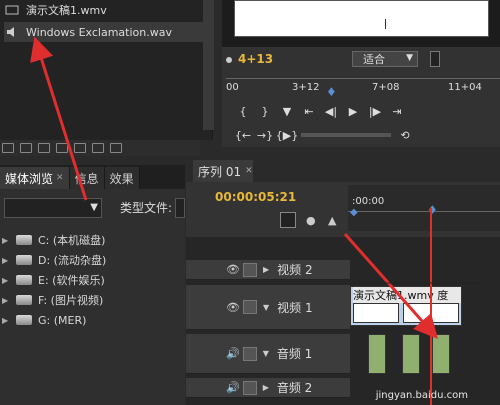 This screenshot has height=405, width=500. I want to click on watermark: jingyan.baidu.com, so click(421, 395).